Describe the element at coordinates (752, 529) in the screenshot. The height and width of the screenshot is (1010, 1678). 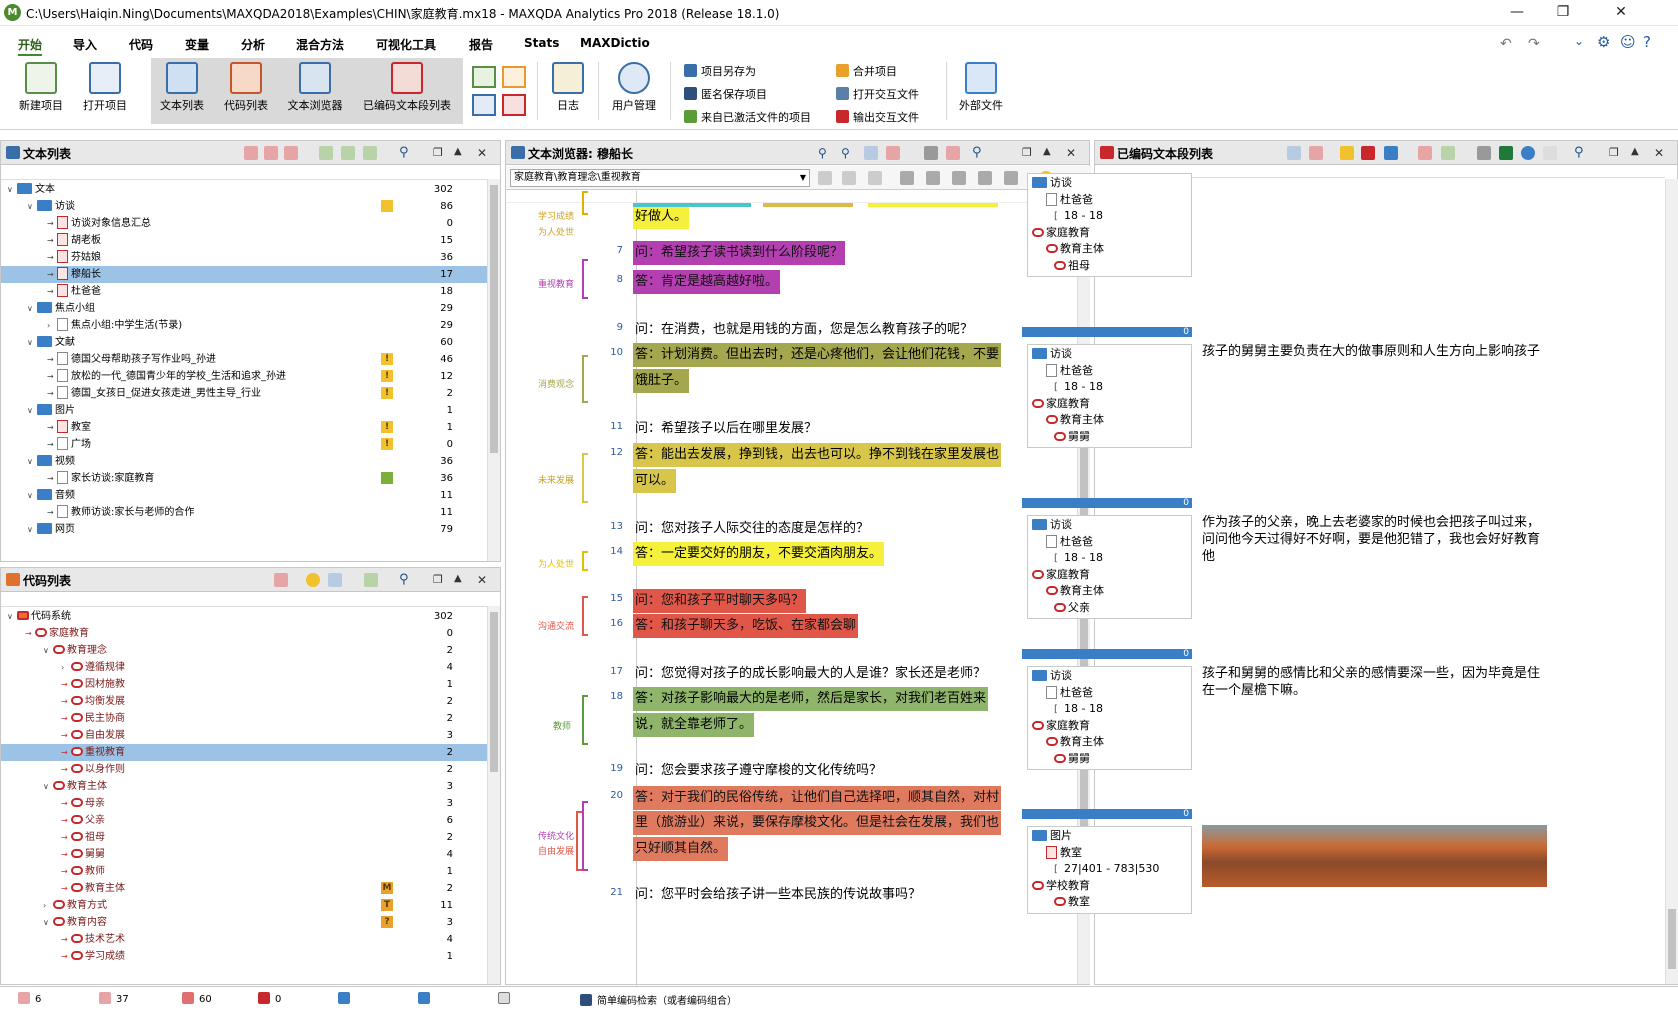
I see `paragraph-text: 问：您对孩子人际交往的态度是怎样的？` at that location.